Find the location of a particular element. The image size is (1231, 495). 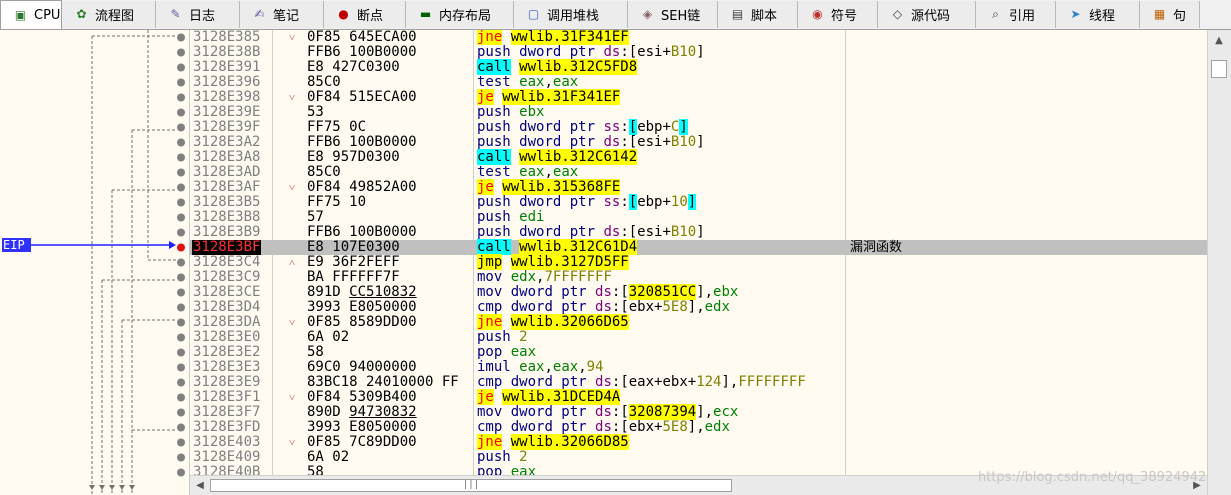

instruction-row: 3128E3E0 6A 02 push 2 is located at coordinates (698, 337).